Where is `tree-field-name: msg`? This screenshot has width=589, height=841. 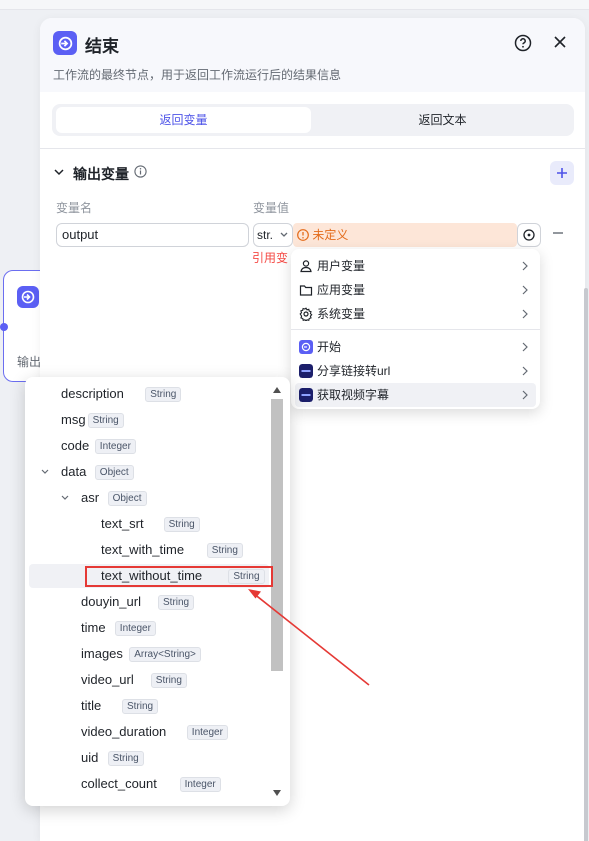
tree-field-name: msg is located at coordinates (73, 419).